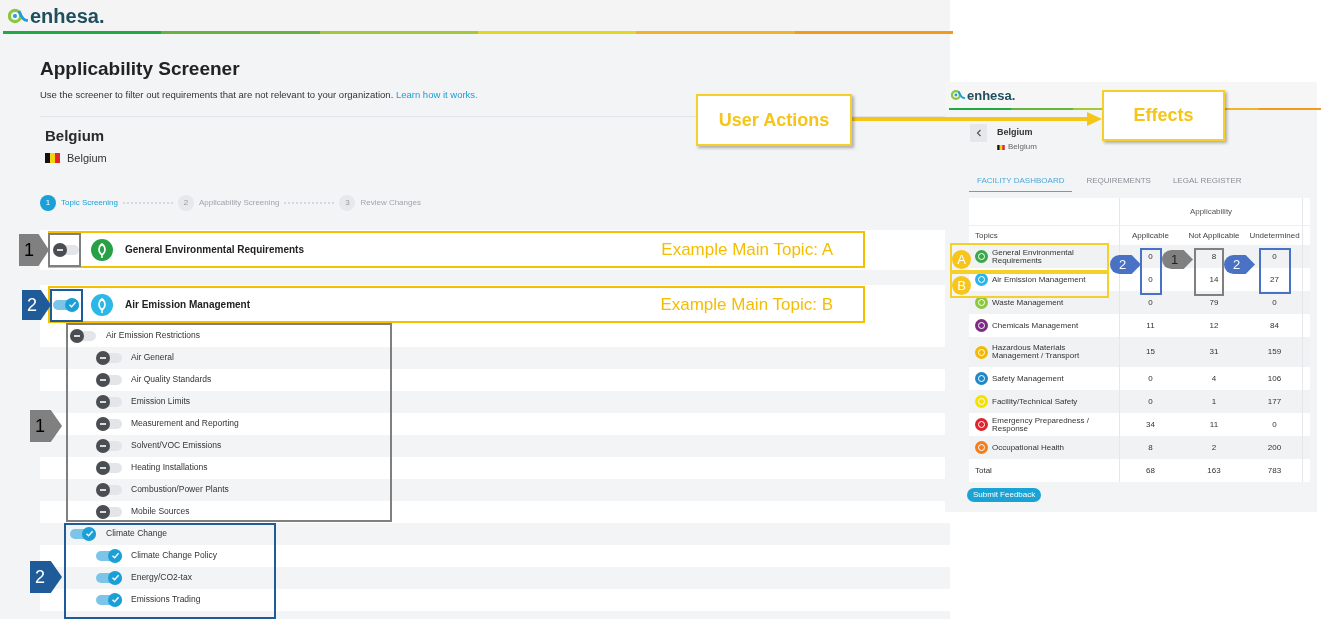  Describe the element at coordinates (958, 95) in the screenshot. I see `logo-icon` at that location.